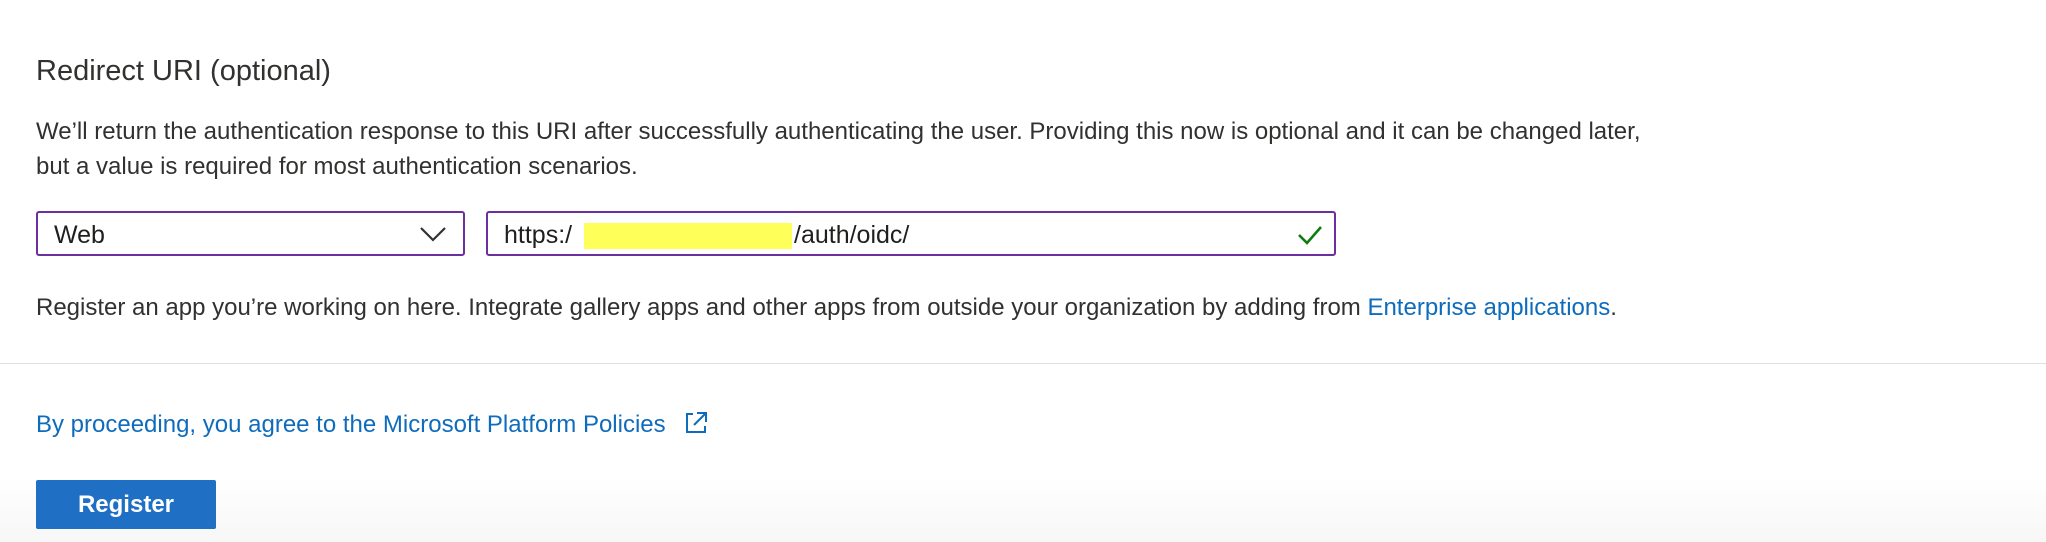  I want to click on registration-help-period: ., so click(1613, 307).